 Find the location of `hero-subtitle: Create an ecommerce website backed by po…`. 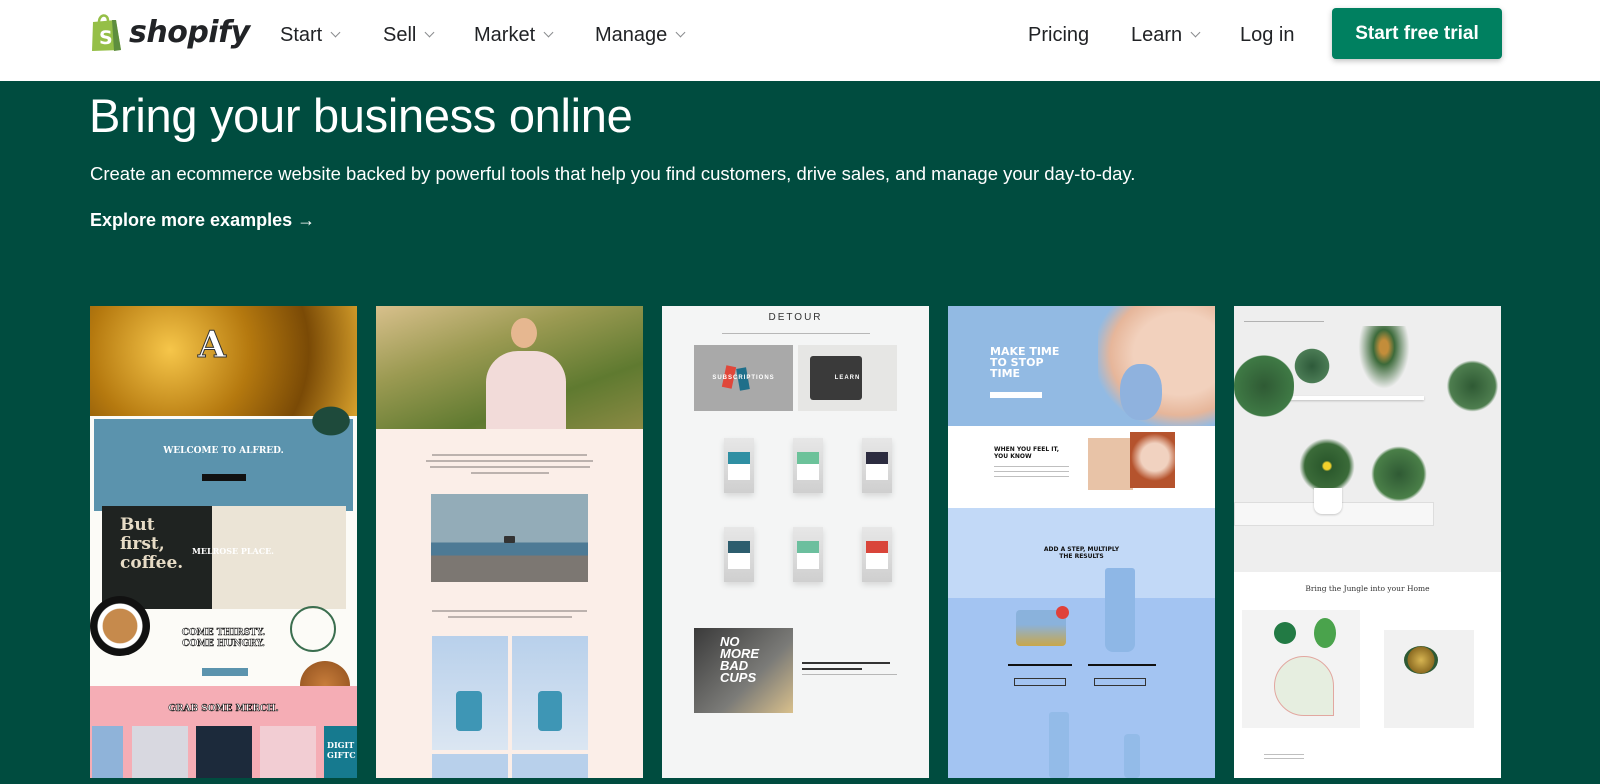

hero-subtitle: Create an ecommerce website backed by po… is located at coordinates (613, 173).